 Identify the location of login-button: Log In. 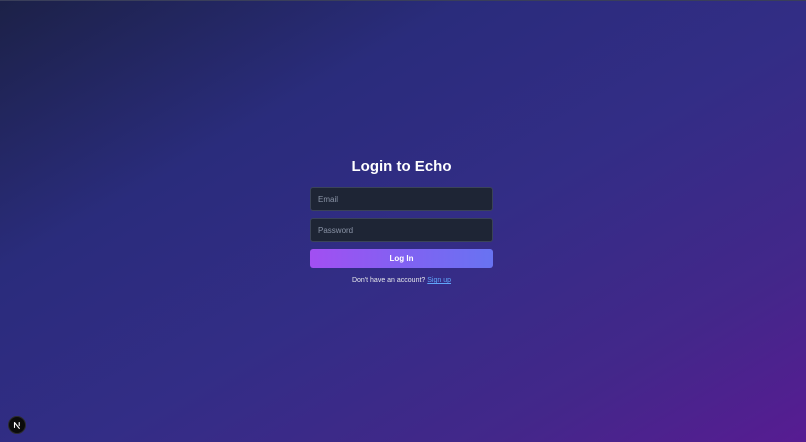
(401, 258).